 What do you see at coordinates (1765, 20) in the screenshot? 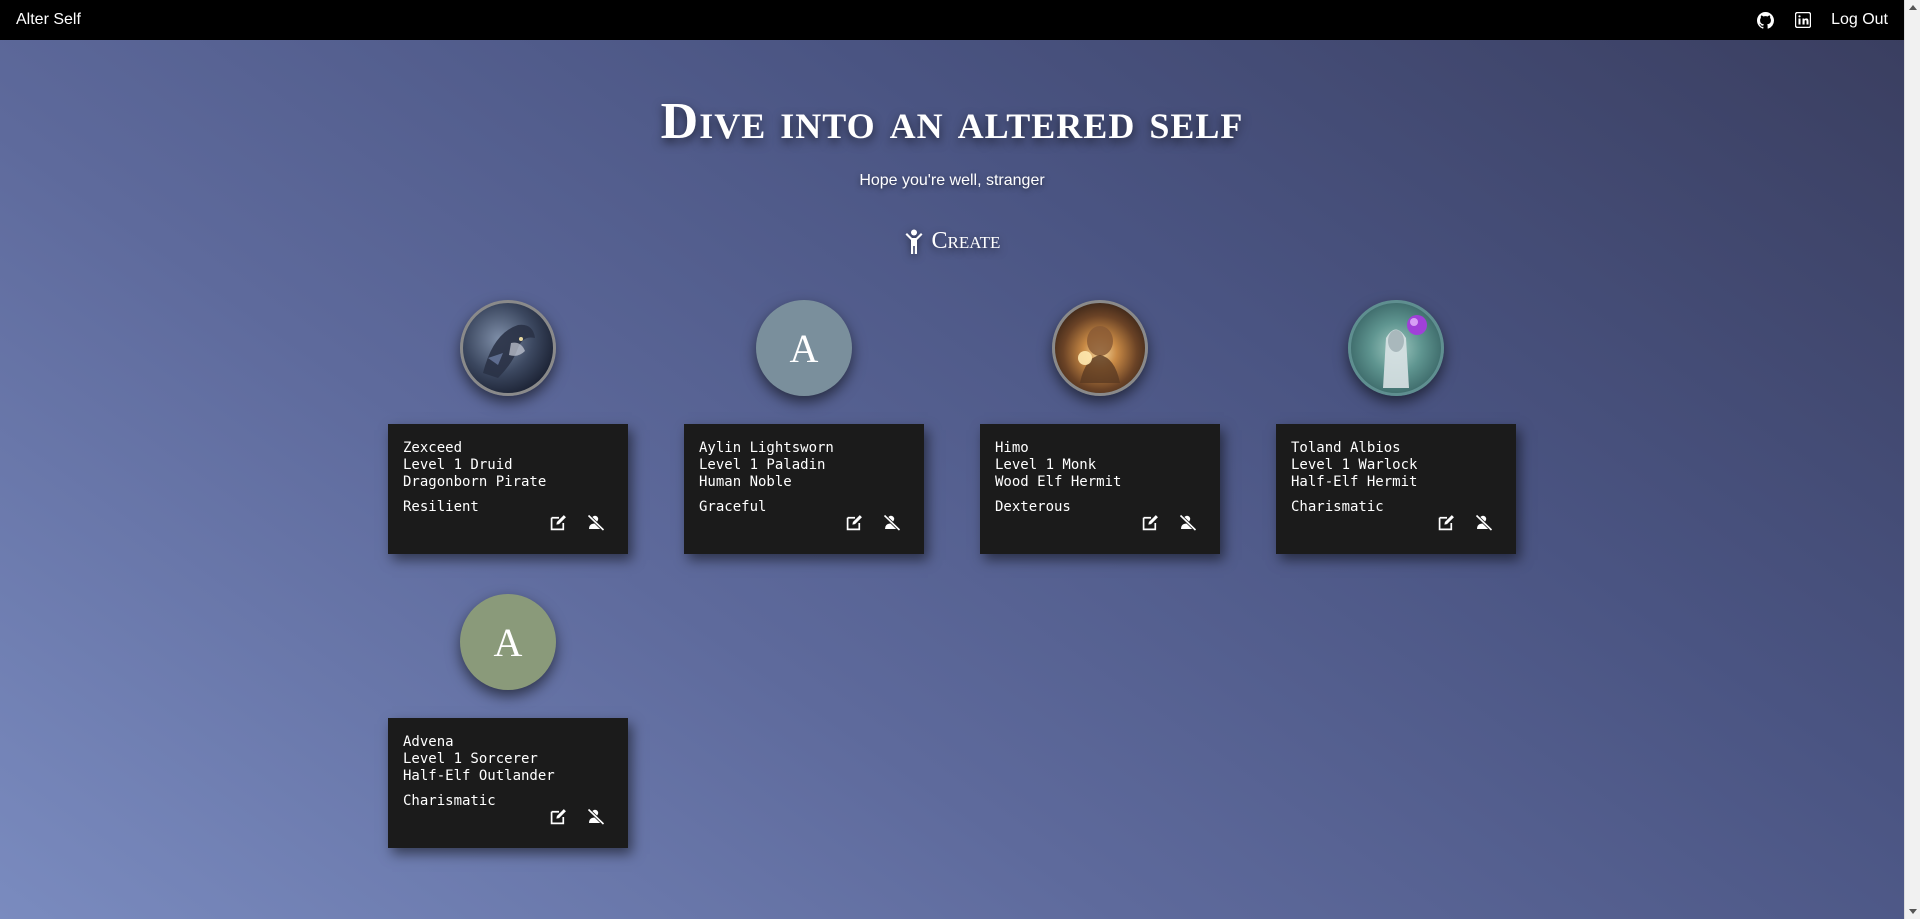
I see `github-icon` at bounding box center [1765, 20].